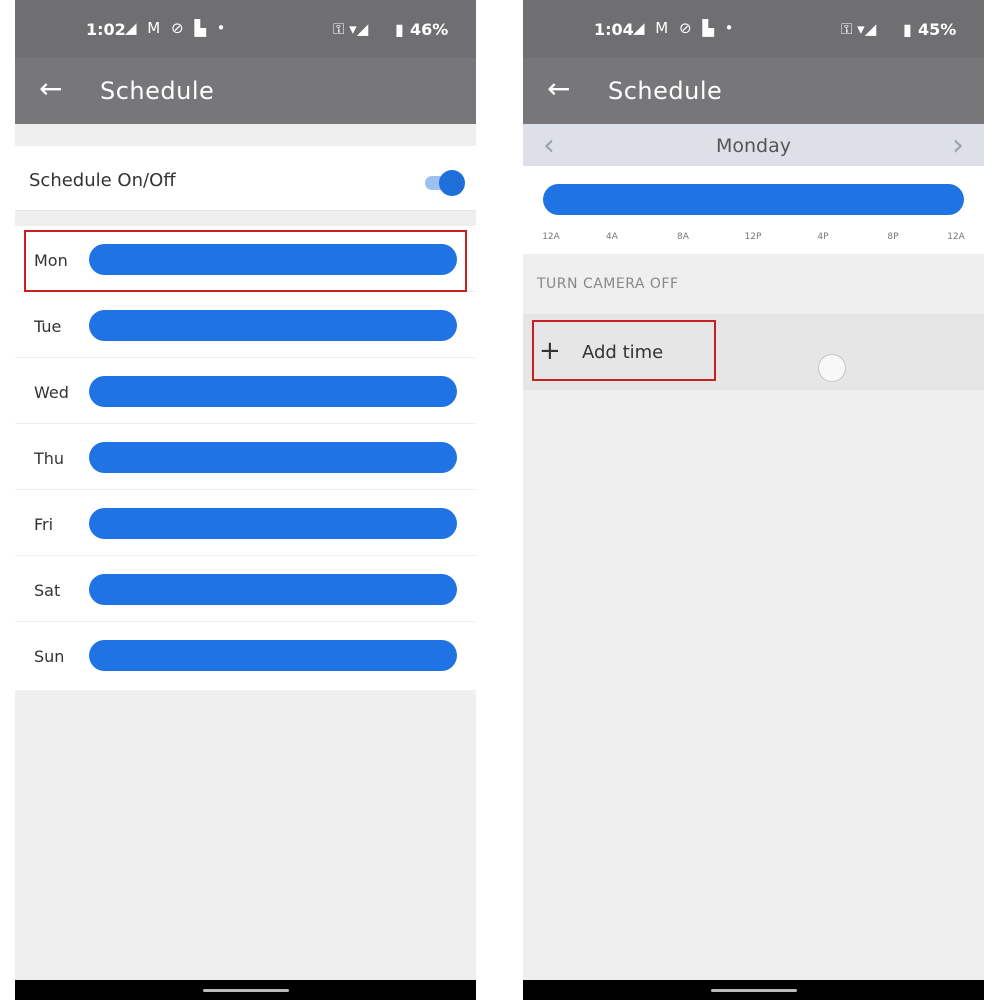  What do you see at coordinates (106, 29) in the screenshot?
I see `status-time: 1:02` at bounding box center [106, 29].